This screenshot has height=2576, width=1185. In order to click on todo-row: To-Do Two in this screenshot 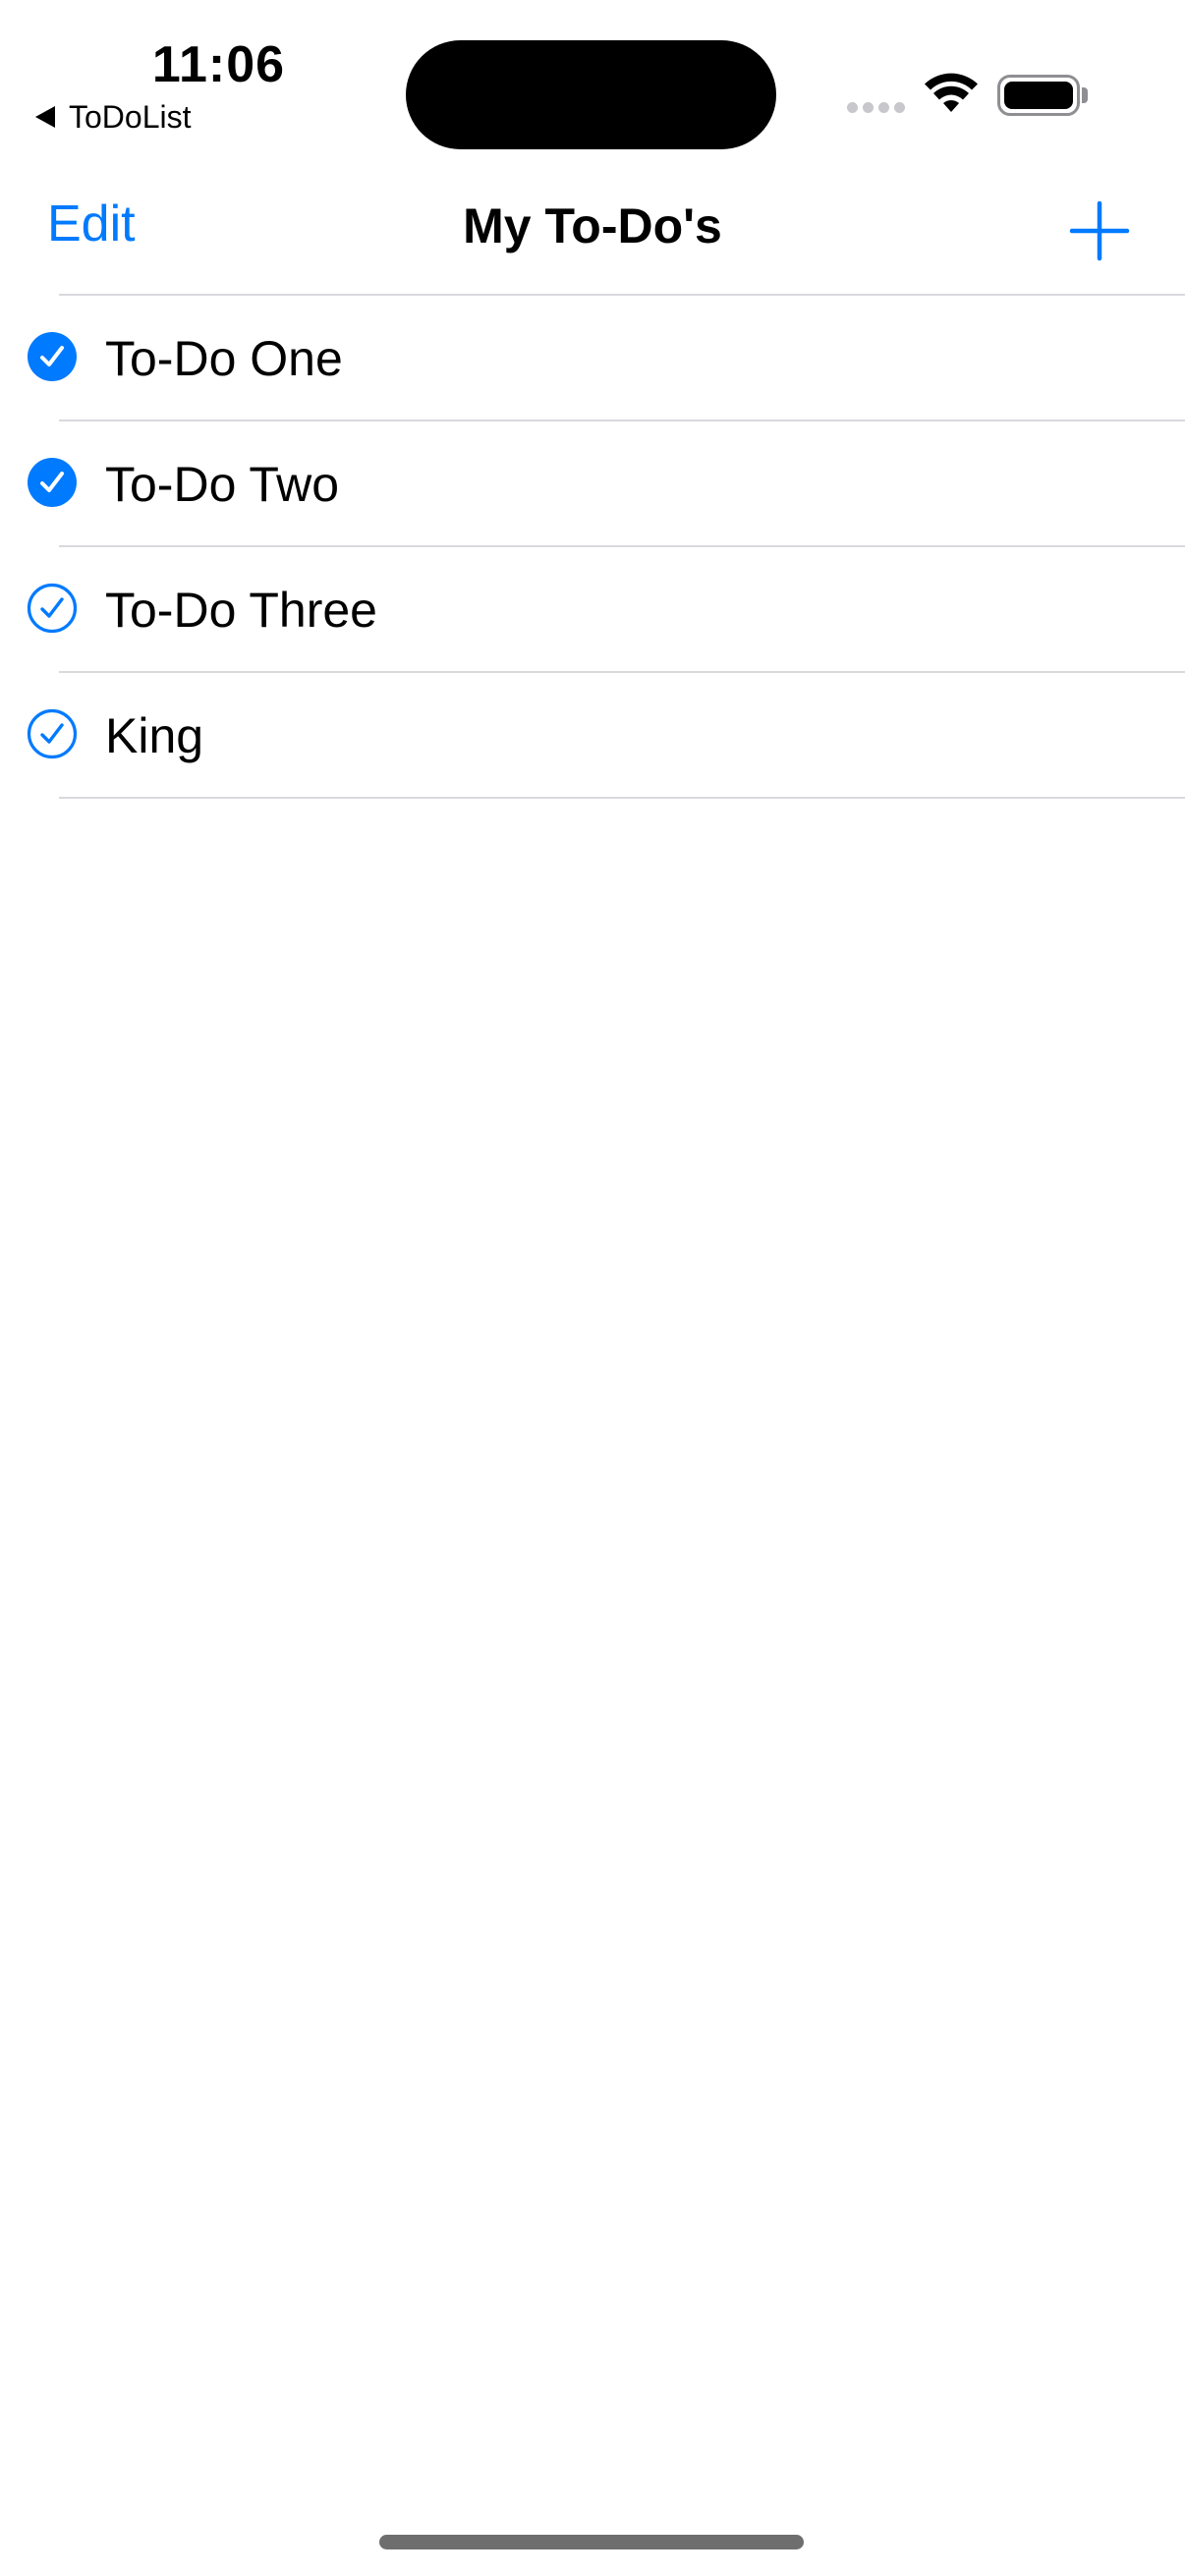, I will do `click(592, 484)`.